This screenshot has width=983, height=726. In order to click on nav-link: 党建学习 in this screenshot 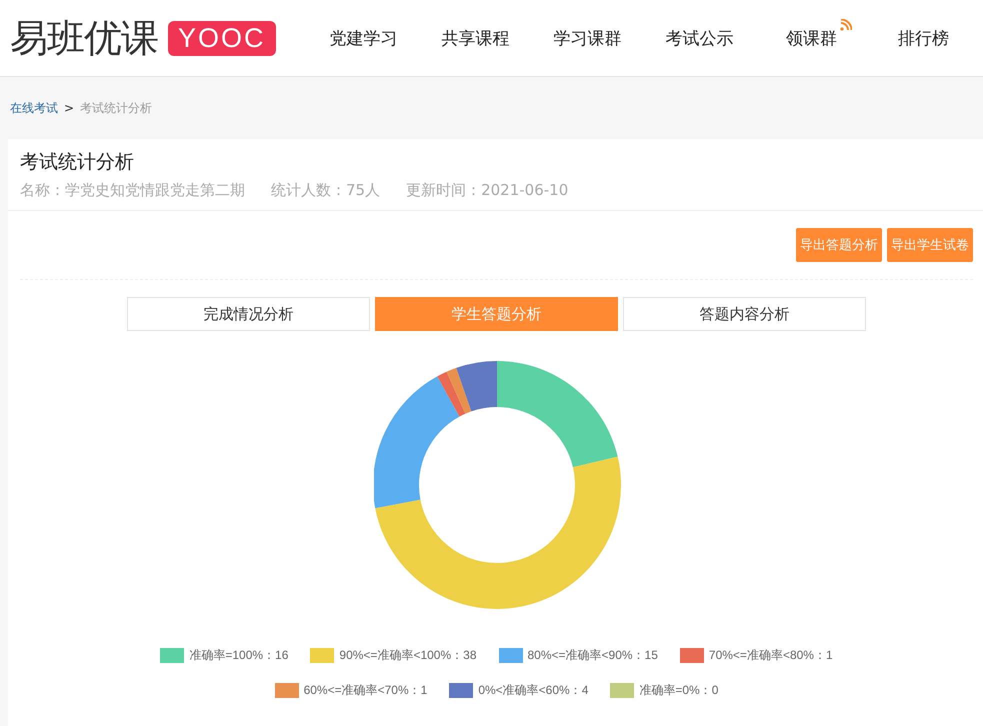, I will do `click(364, 38)`.